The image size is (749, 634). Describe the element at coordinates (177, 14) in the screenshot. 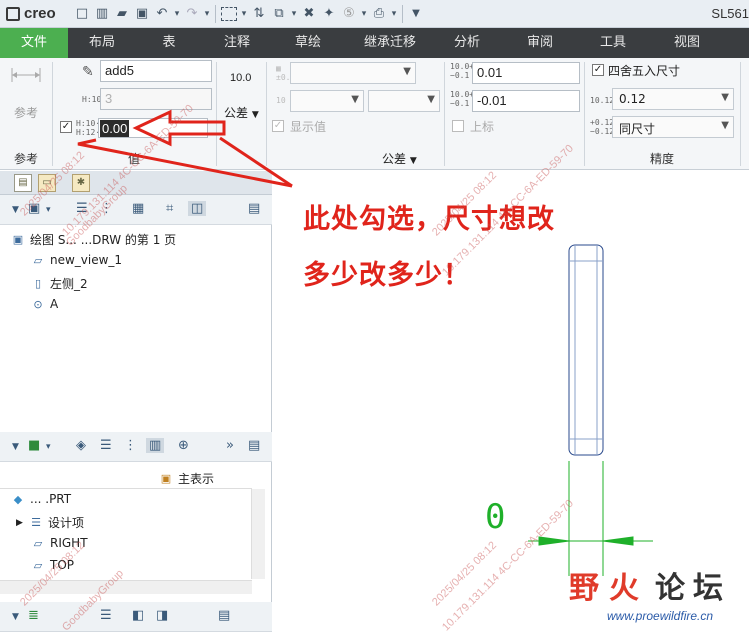

I see `undo-dropdown-icon: ▾` at that location.